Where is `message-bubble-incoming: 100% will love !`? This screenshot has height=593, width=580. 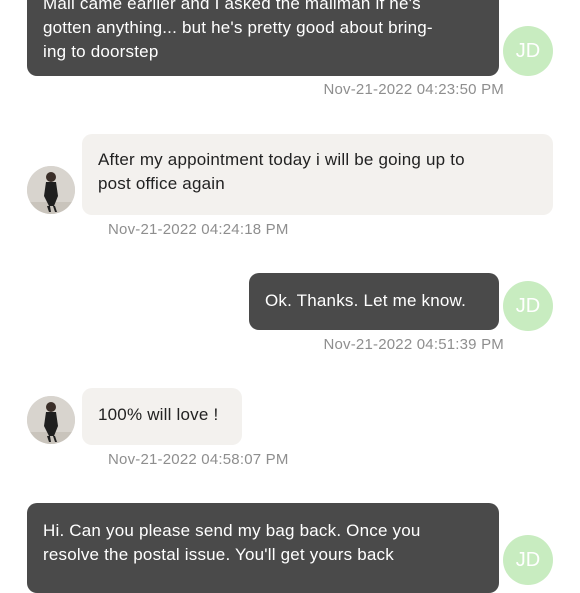
message-bubble-incoming: 100% will love ! is located at coordinates (162, 416).